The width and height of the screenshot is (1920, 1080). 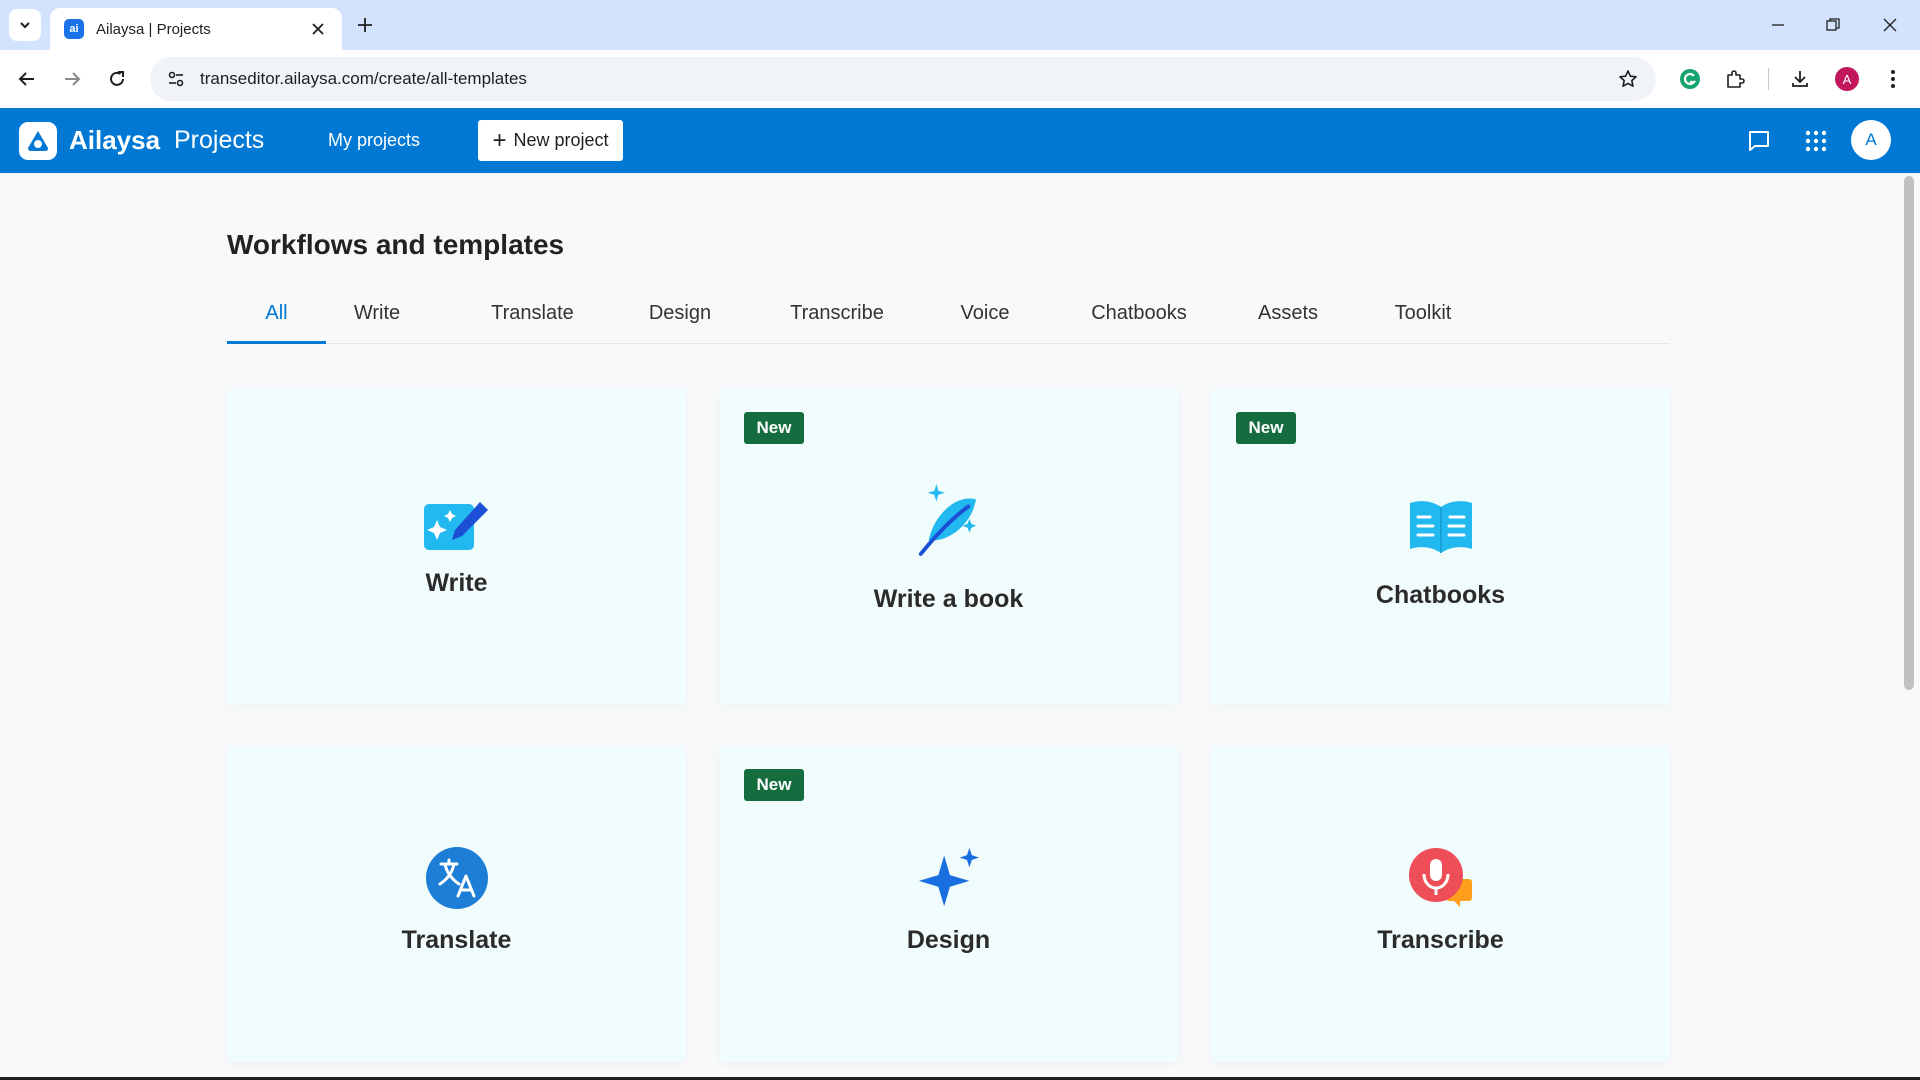 What do you see at coordinates (949, 878) in the screenshot?
I see `sparkle-icon` at bounding box center [949, 878].